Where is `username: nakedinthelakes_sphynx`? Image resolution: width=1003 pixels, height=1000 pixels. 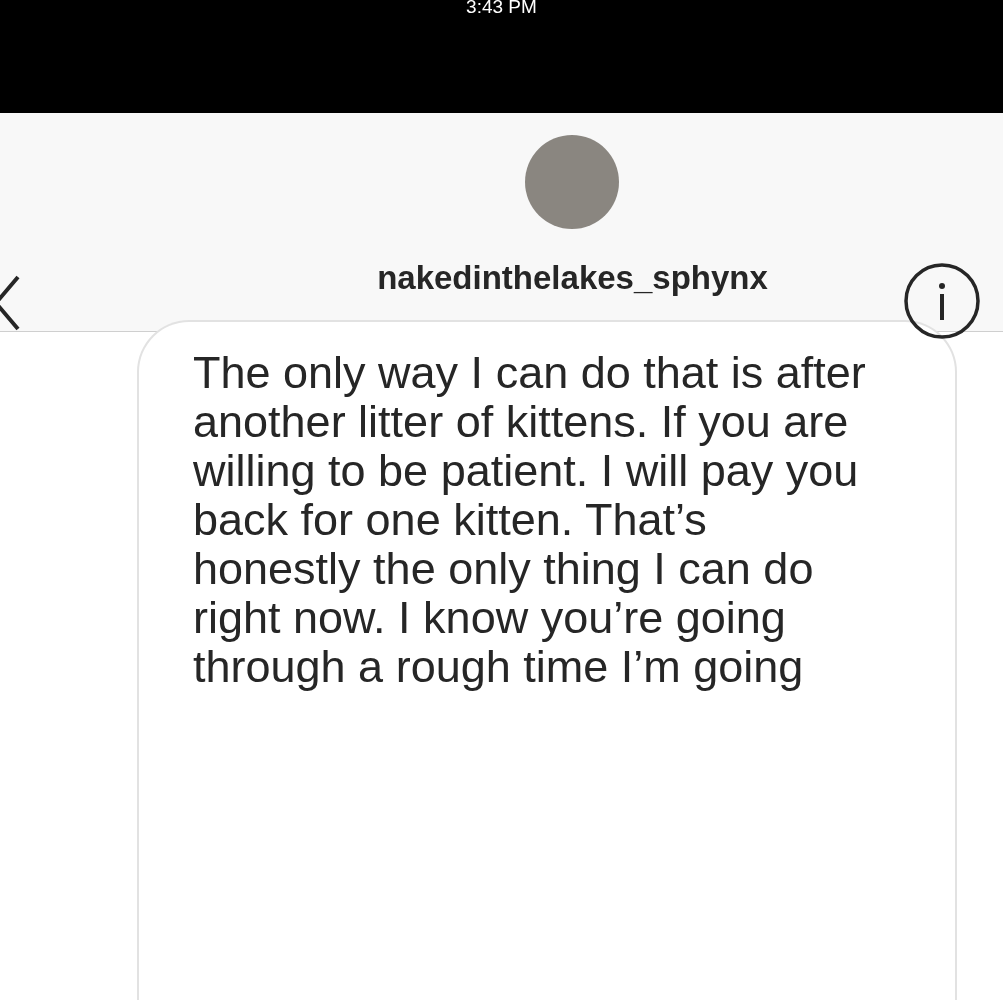
username: nakedinthelakes_sphynx is located at coordinates (572, 278).